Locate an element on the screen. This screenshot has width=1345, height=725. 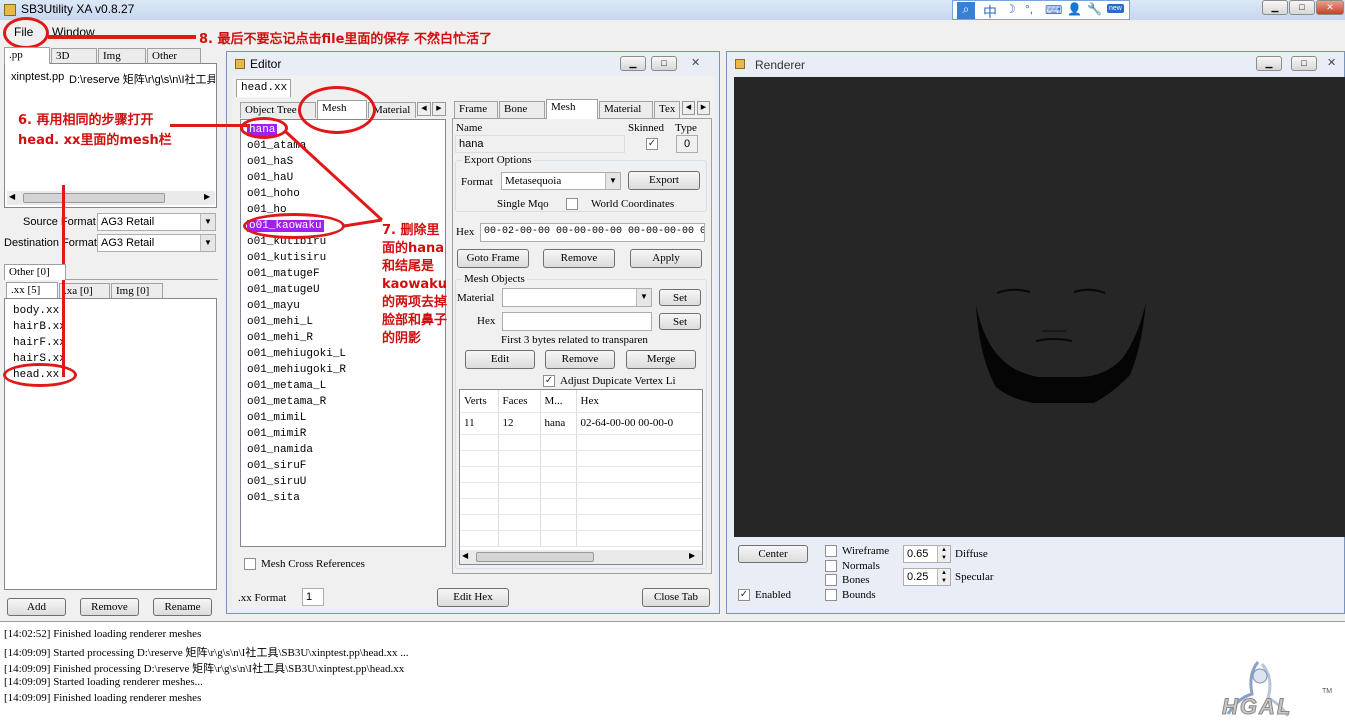
center-button: Center is located at coordinates (773, 554).